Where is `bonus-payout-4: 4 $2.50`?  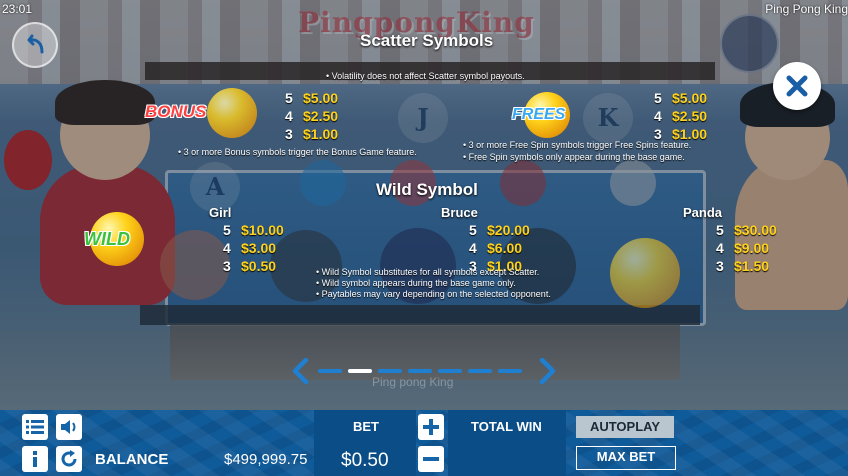 bonus-payout-4: 4 $2.50 is located at coordinates (311, 116).